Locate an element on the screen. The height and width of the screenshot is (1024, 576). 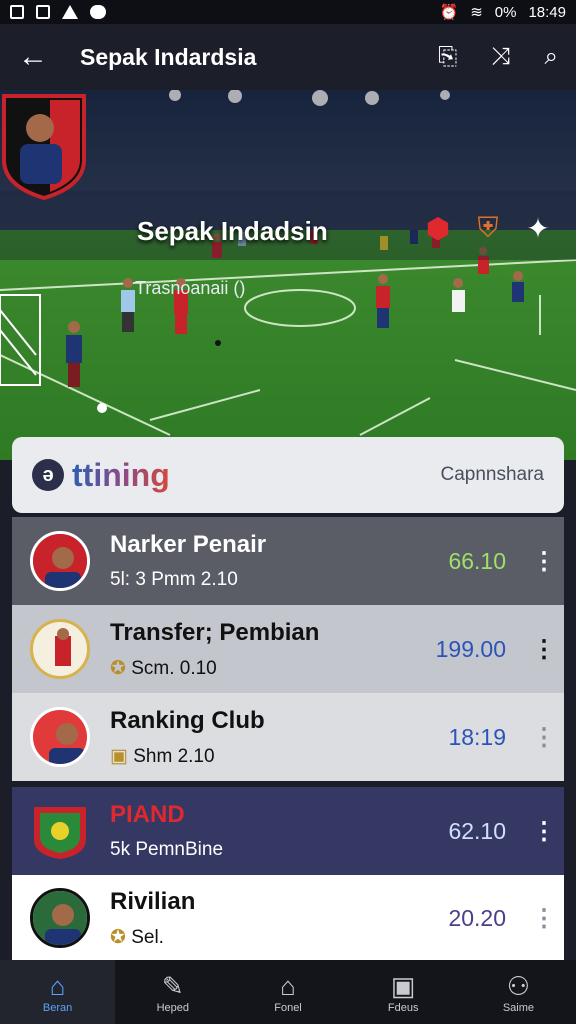
item-subtitle: Scm. 0.10 is located at coordinates (174, 668).